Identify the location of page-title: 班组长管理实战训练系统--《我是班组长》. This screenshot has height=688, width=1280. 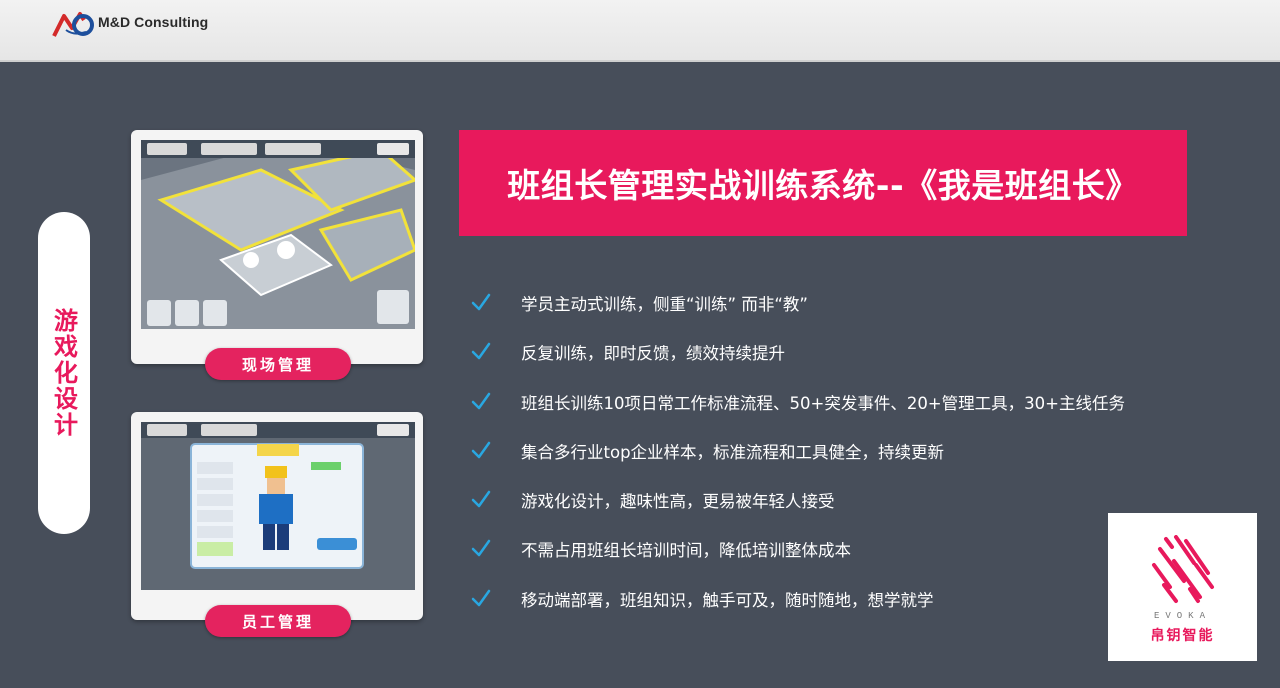
(823, 185).